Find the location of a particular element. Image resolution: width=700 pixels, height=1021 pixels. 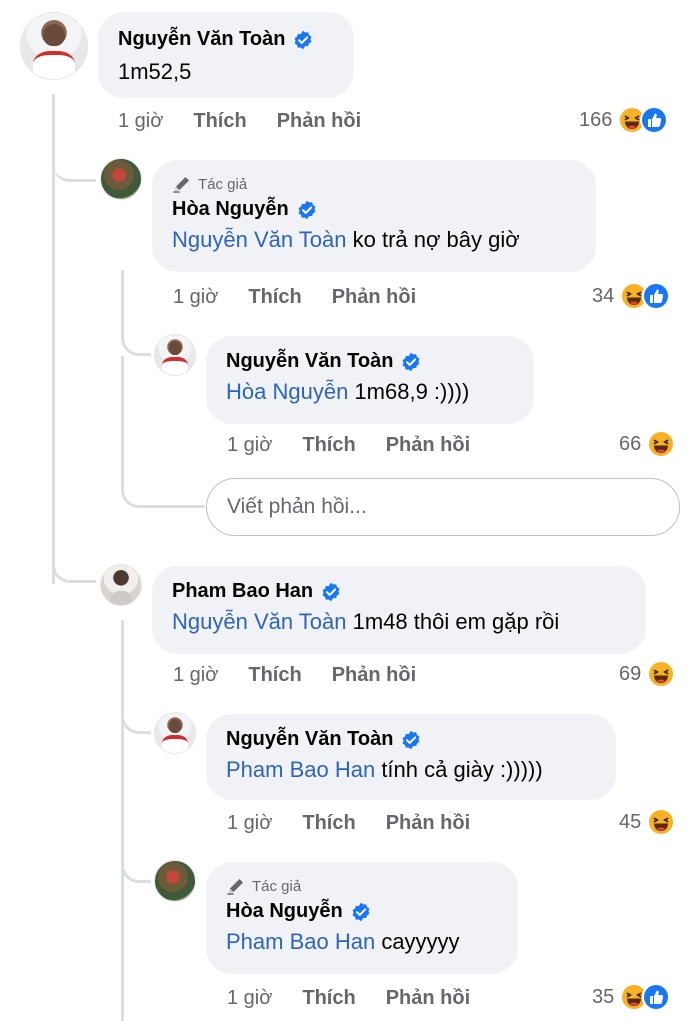

reaction-summary: 34 is located at coordinates (631, 296).